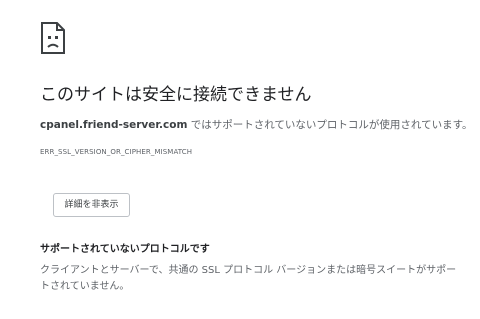 The height and width of the screenshot is (319, 480). What do you see at coordinates (330, 125) in the screenshot?
I see `summary-text: ではサポートされていないプロトコルが使用されています。` at bounding box center [330, 125].